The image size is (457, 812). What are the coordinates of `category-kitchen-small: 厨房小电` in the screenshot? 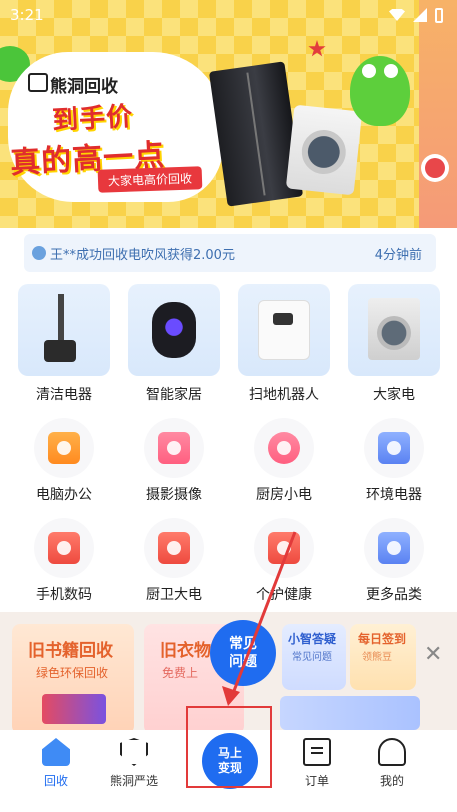 It's located at (284, 461).